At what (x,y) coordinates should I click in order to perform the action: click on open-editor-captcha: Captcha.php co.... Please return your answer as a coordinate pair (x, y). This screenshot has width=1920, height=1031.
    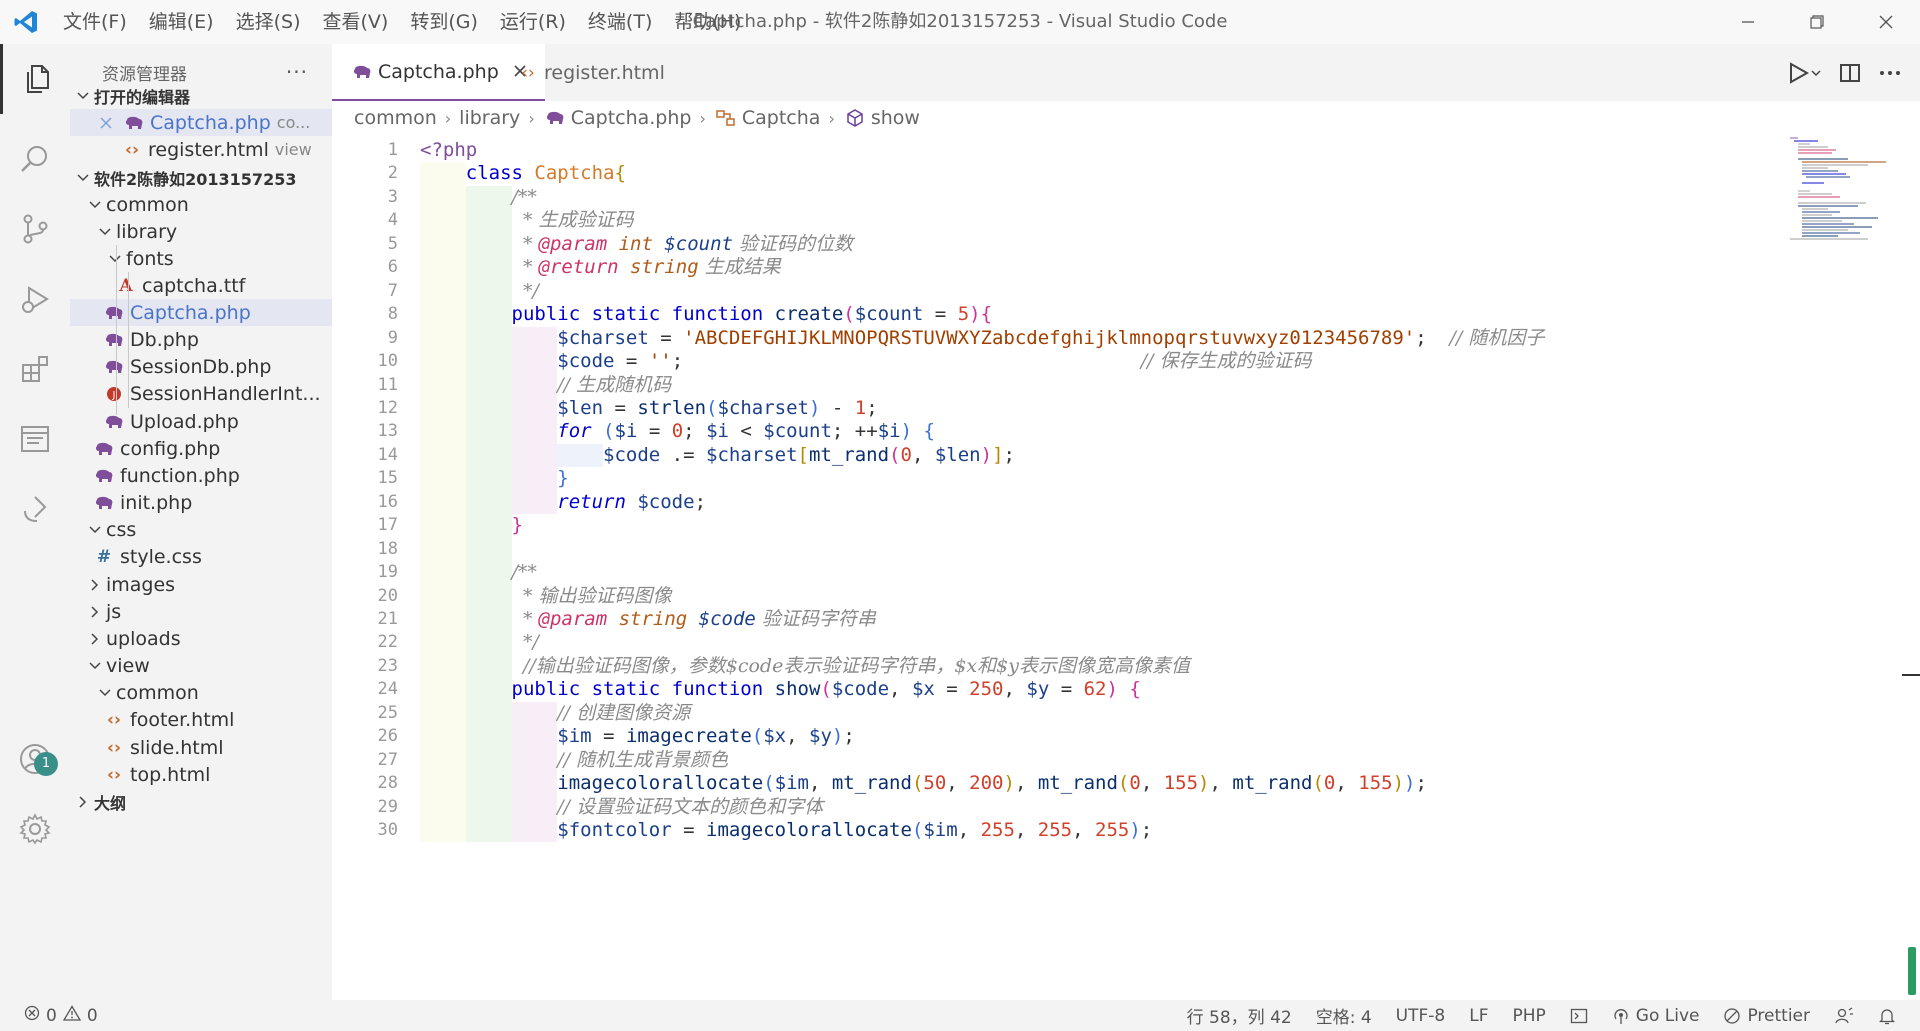
    Looking at the image, I should click on (213, 122).